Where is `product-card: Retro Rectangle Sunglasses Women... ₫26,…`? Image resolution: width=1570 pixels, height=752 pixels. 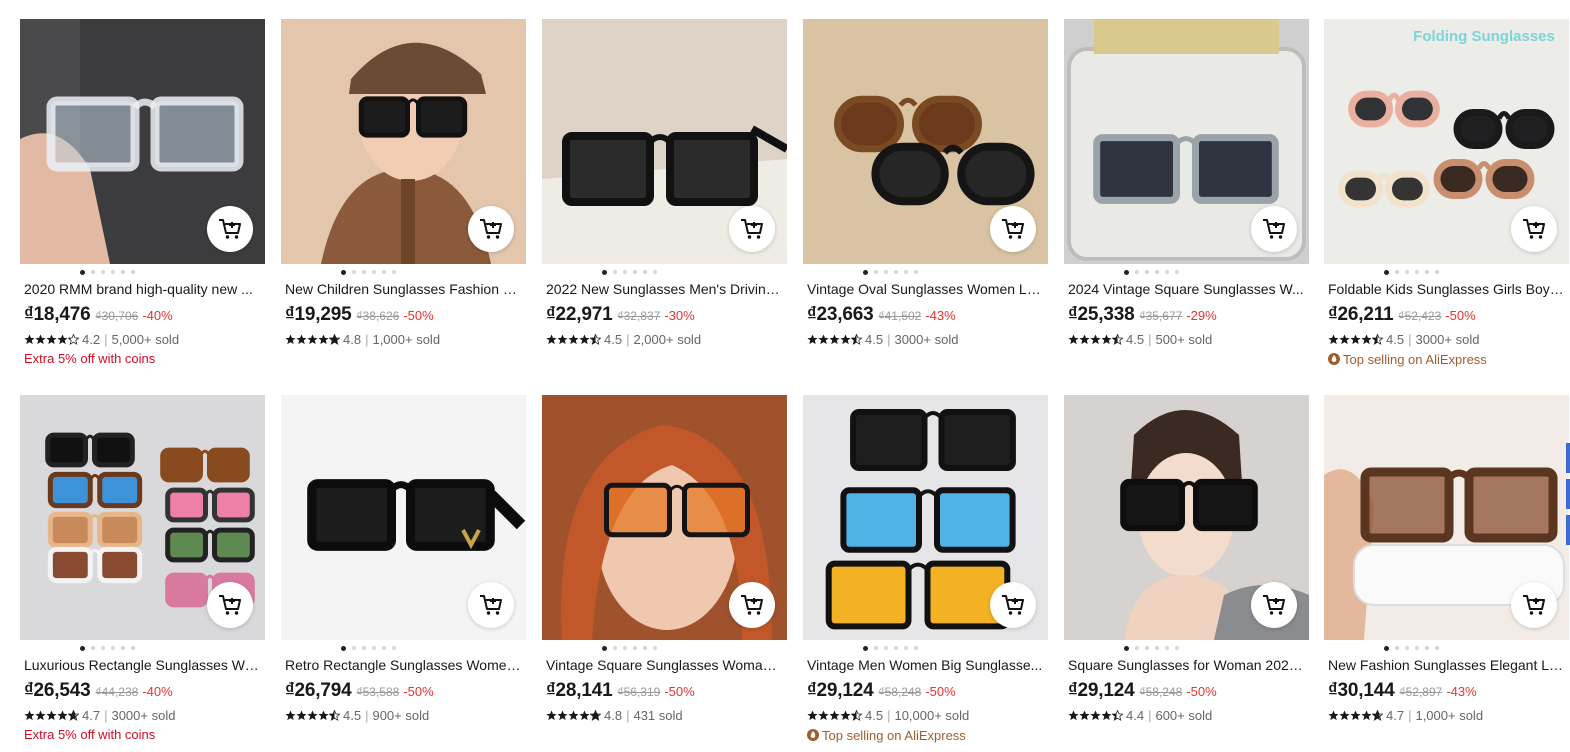
product-card: Retro Rectangle Sunglasses Women... ₫26,… is located at coordinates (403, 559).